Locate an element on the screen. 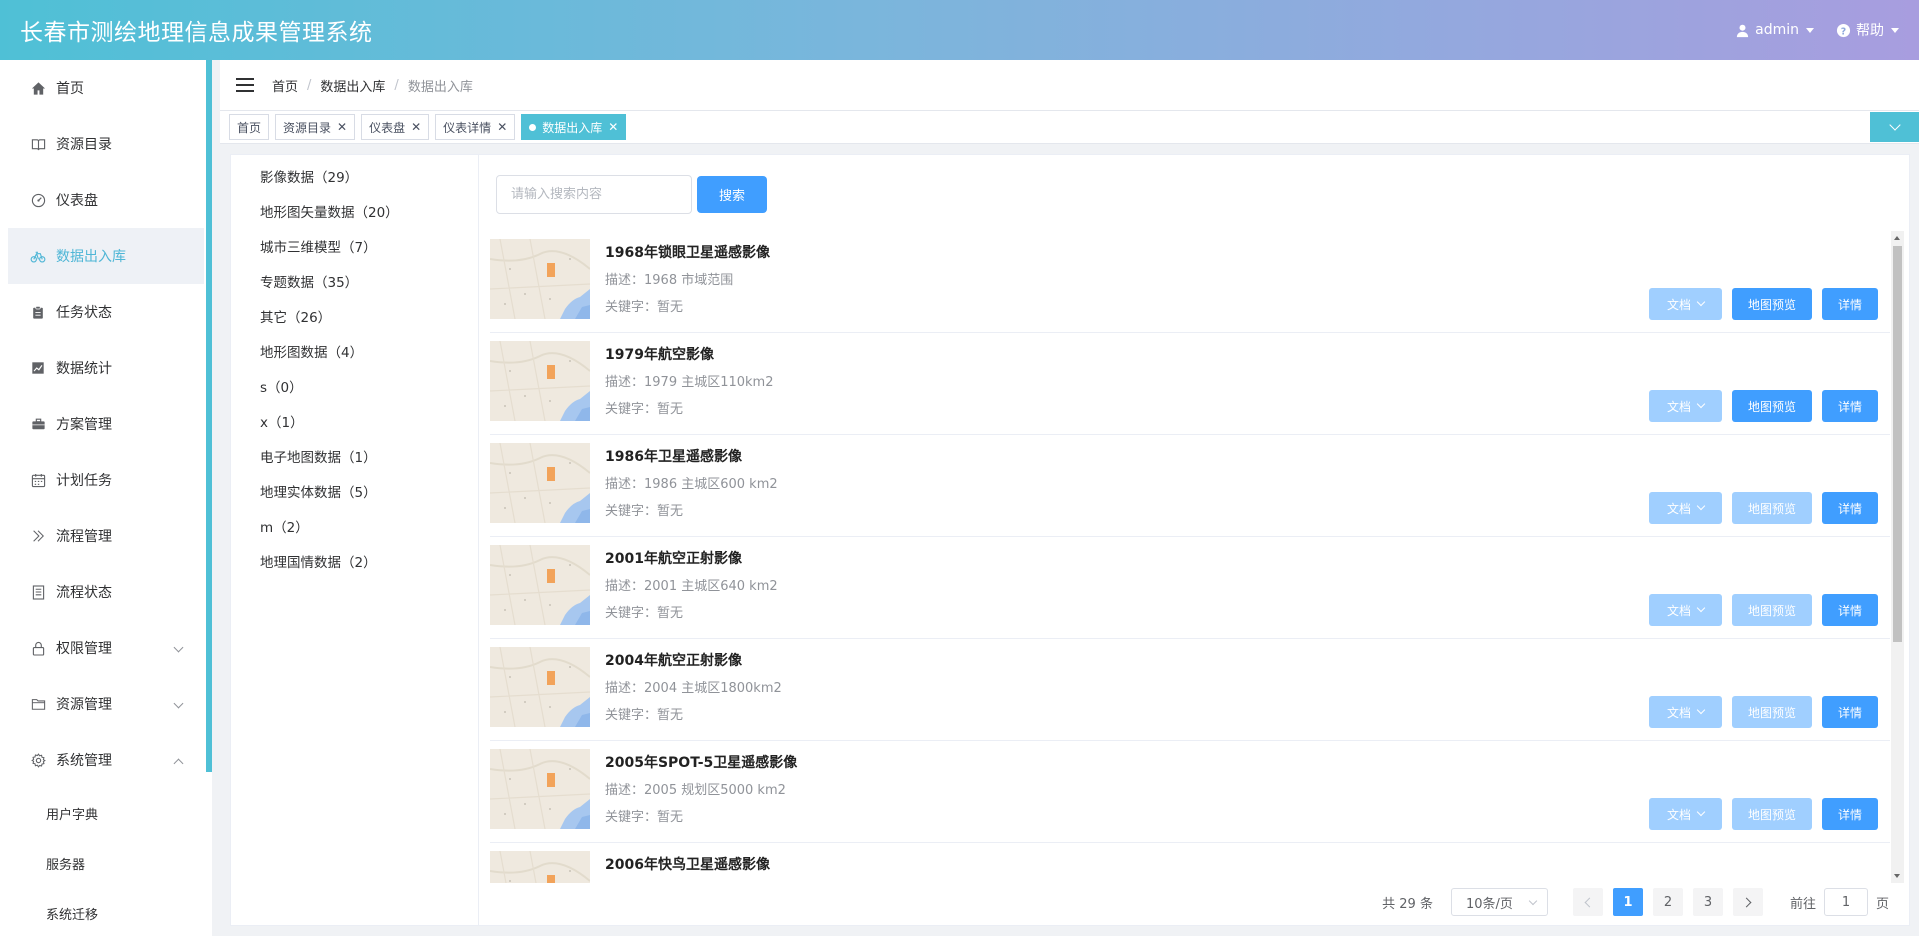 The height and width of the screenshot is (936, 1919). result-actions: 文档 地图预览 详情 is located at coordinates (1763, 406).